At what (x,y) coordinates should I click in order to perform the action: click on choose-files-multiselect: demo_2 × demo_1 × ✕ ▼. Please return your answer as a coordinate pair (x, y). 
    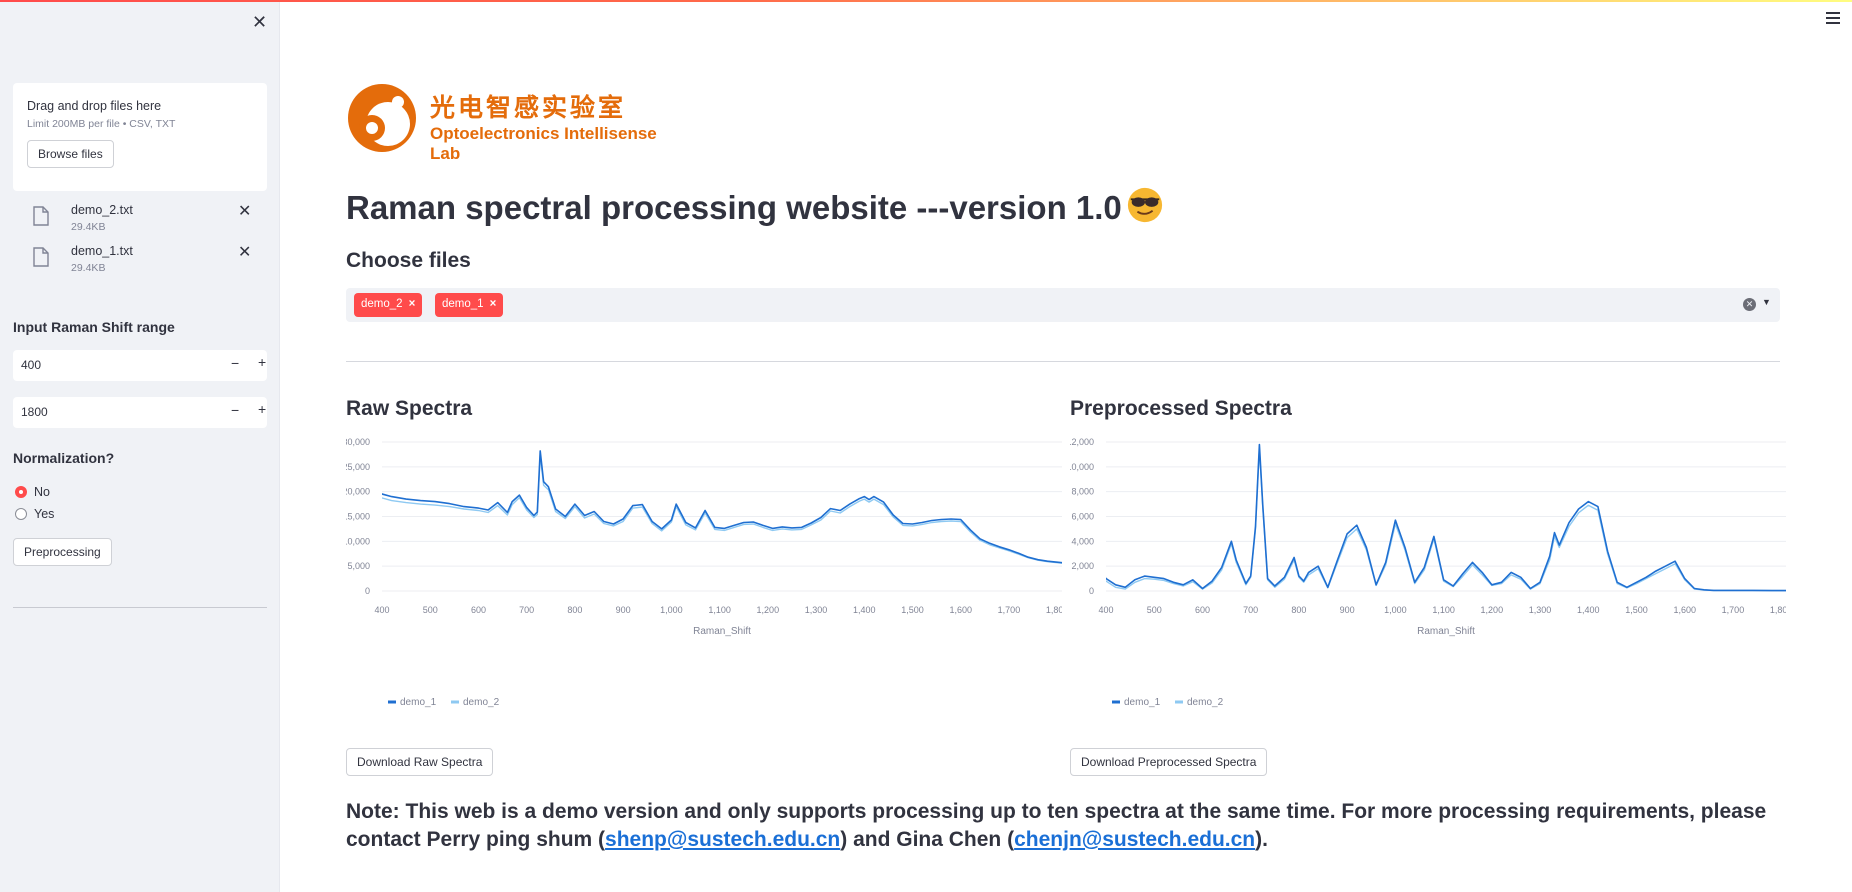
    Looking at the image, I should click on (1063, 305).